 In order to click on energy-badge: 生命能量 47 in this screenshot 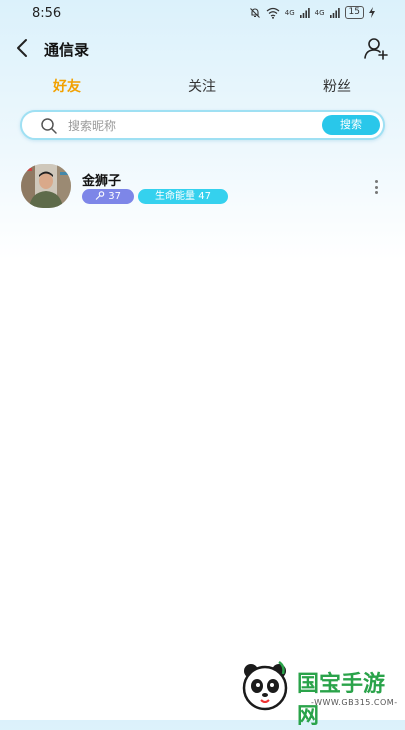, I will do `click(183, 196)`.